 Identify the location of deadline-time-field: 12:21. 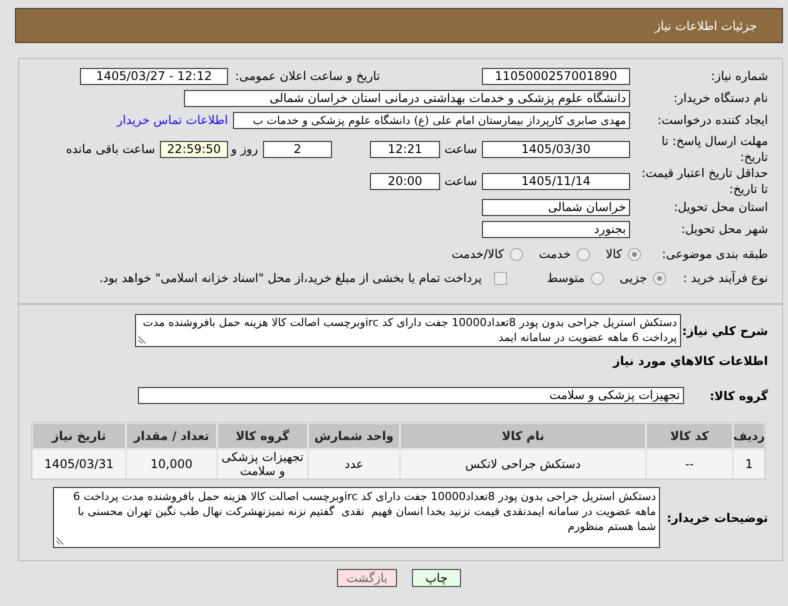
(405, 149).